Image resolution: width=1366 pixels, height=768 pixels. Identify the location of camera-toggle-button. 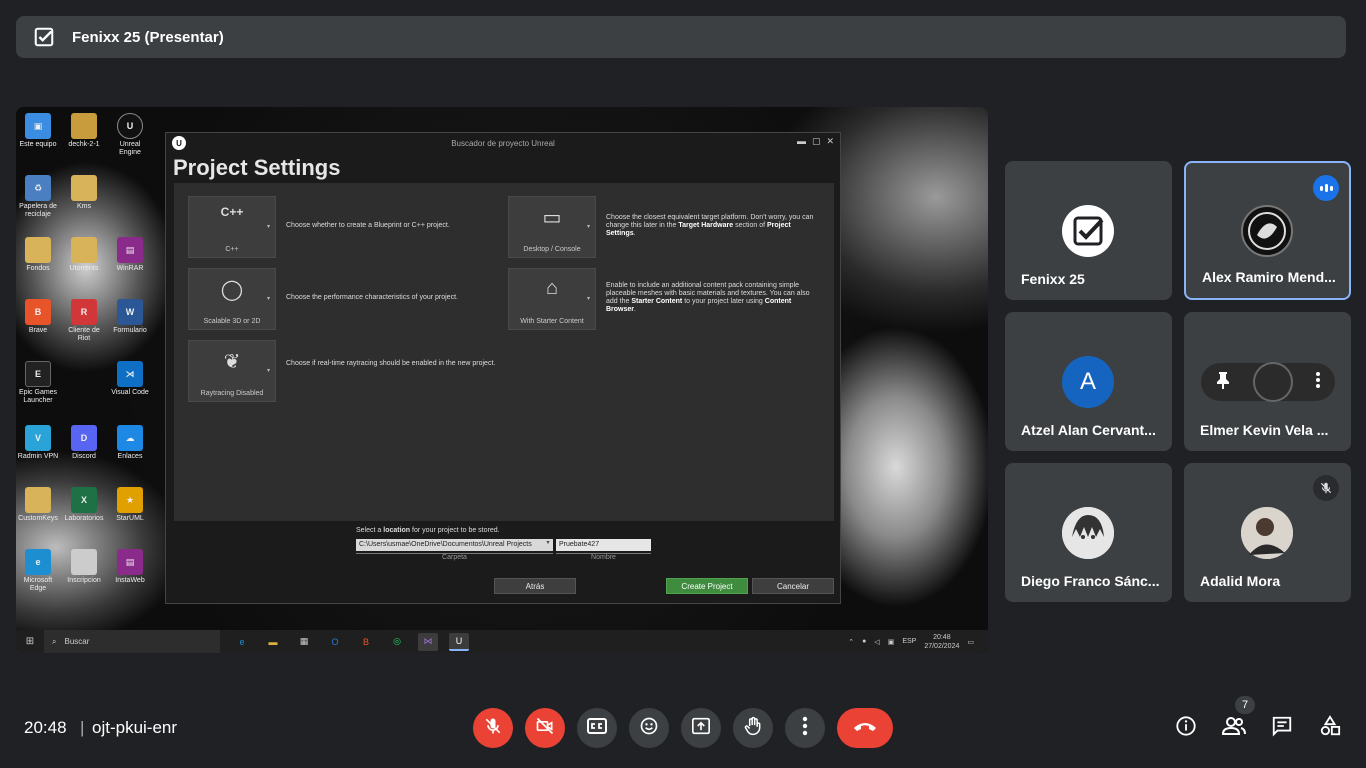
(545, 728).